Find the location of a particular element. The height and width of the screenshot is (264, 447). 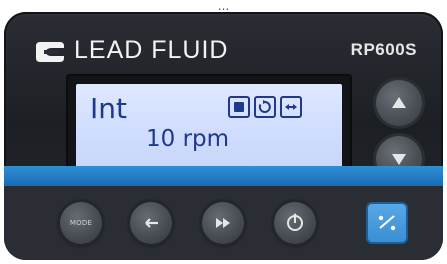

brand-name: LEAD FLUID is located at coordinates (151, 50).